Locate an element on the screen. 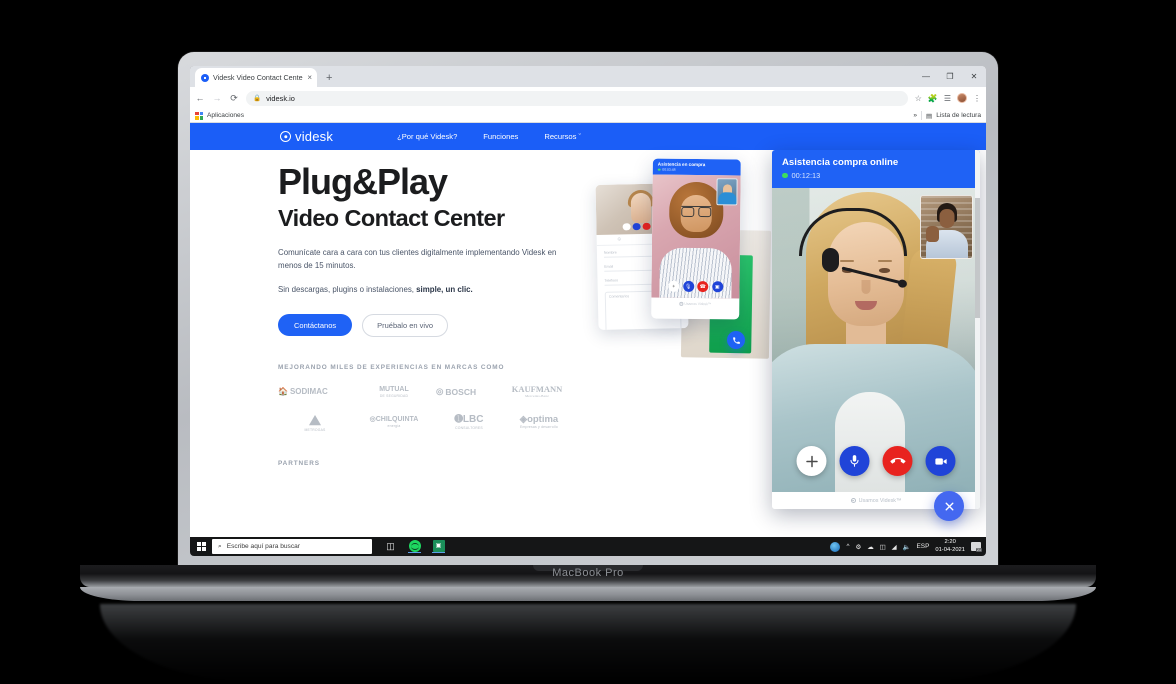  green-app-icon: ▣ is located at coordinates (438, 545).